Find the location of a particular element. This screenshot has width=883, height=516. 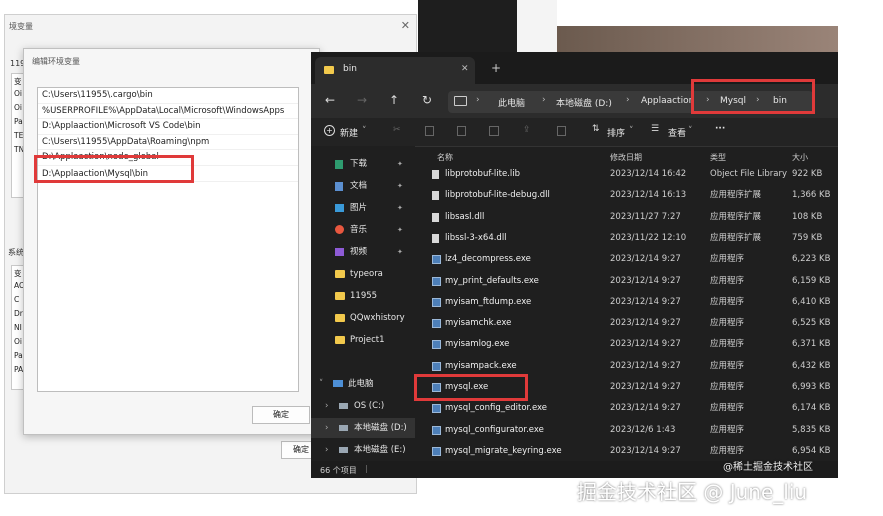

file-row: myisamchk.exe 2023/12/14 9:27 应用程序 6,525 KB is located at coordinates (627, 323).